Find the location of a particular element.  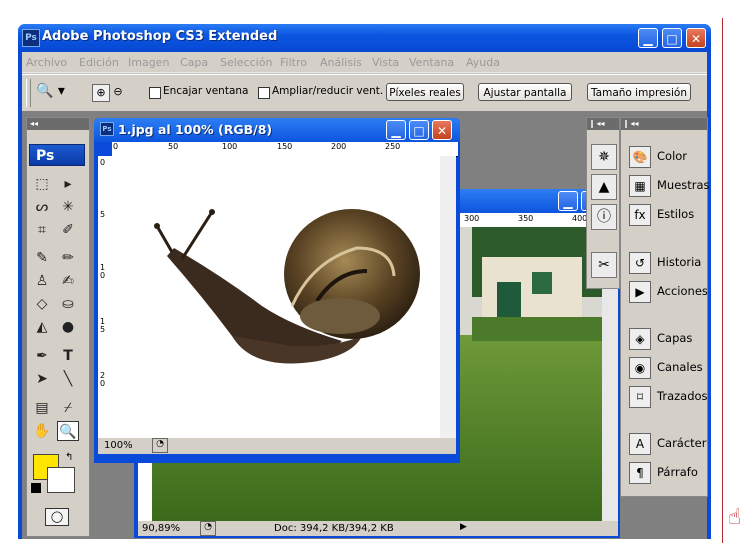

swap-colors-icon: ↰ is located at coordinates (69, 457).